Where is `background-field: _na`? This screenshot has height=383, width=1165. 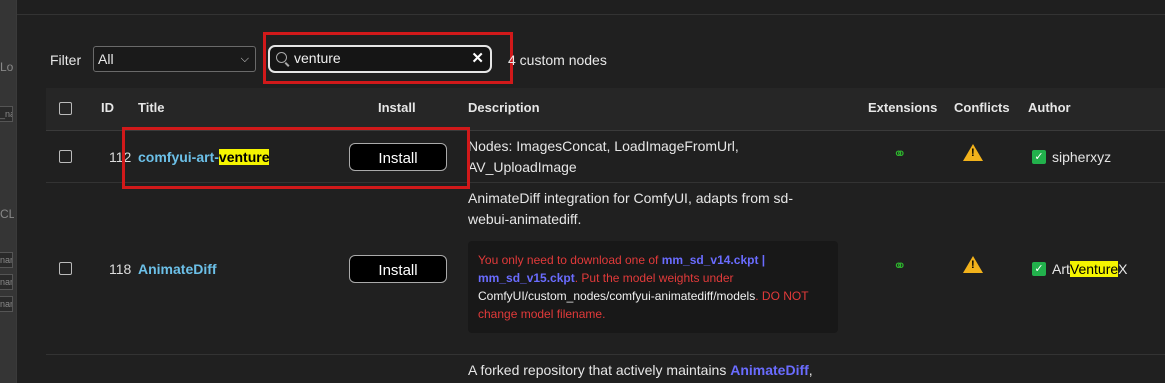 background-field: _na is located at coordinates (6, 114).